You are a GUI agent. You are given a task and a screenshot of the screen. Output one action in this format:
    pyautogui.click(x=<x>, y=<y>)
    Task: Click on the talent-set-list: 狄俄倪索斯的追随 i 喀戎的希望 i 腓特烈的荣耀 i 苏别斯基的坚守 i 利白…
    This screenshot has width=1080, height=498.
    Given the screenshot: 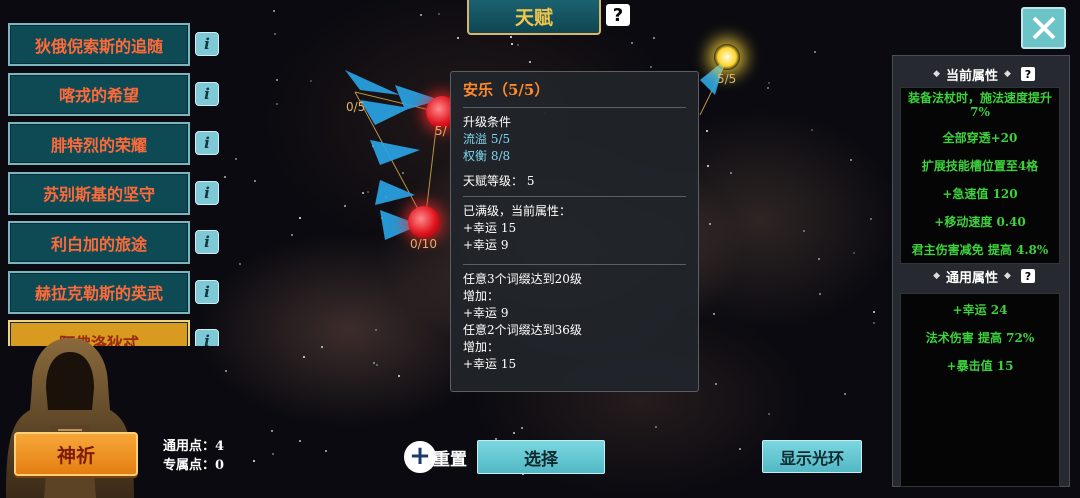 What is the action you would take?
    pyautogui.click(x=113, y=171)
    